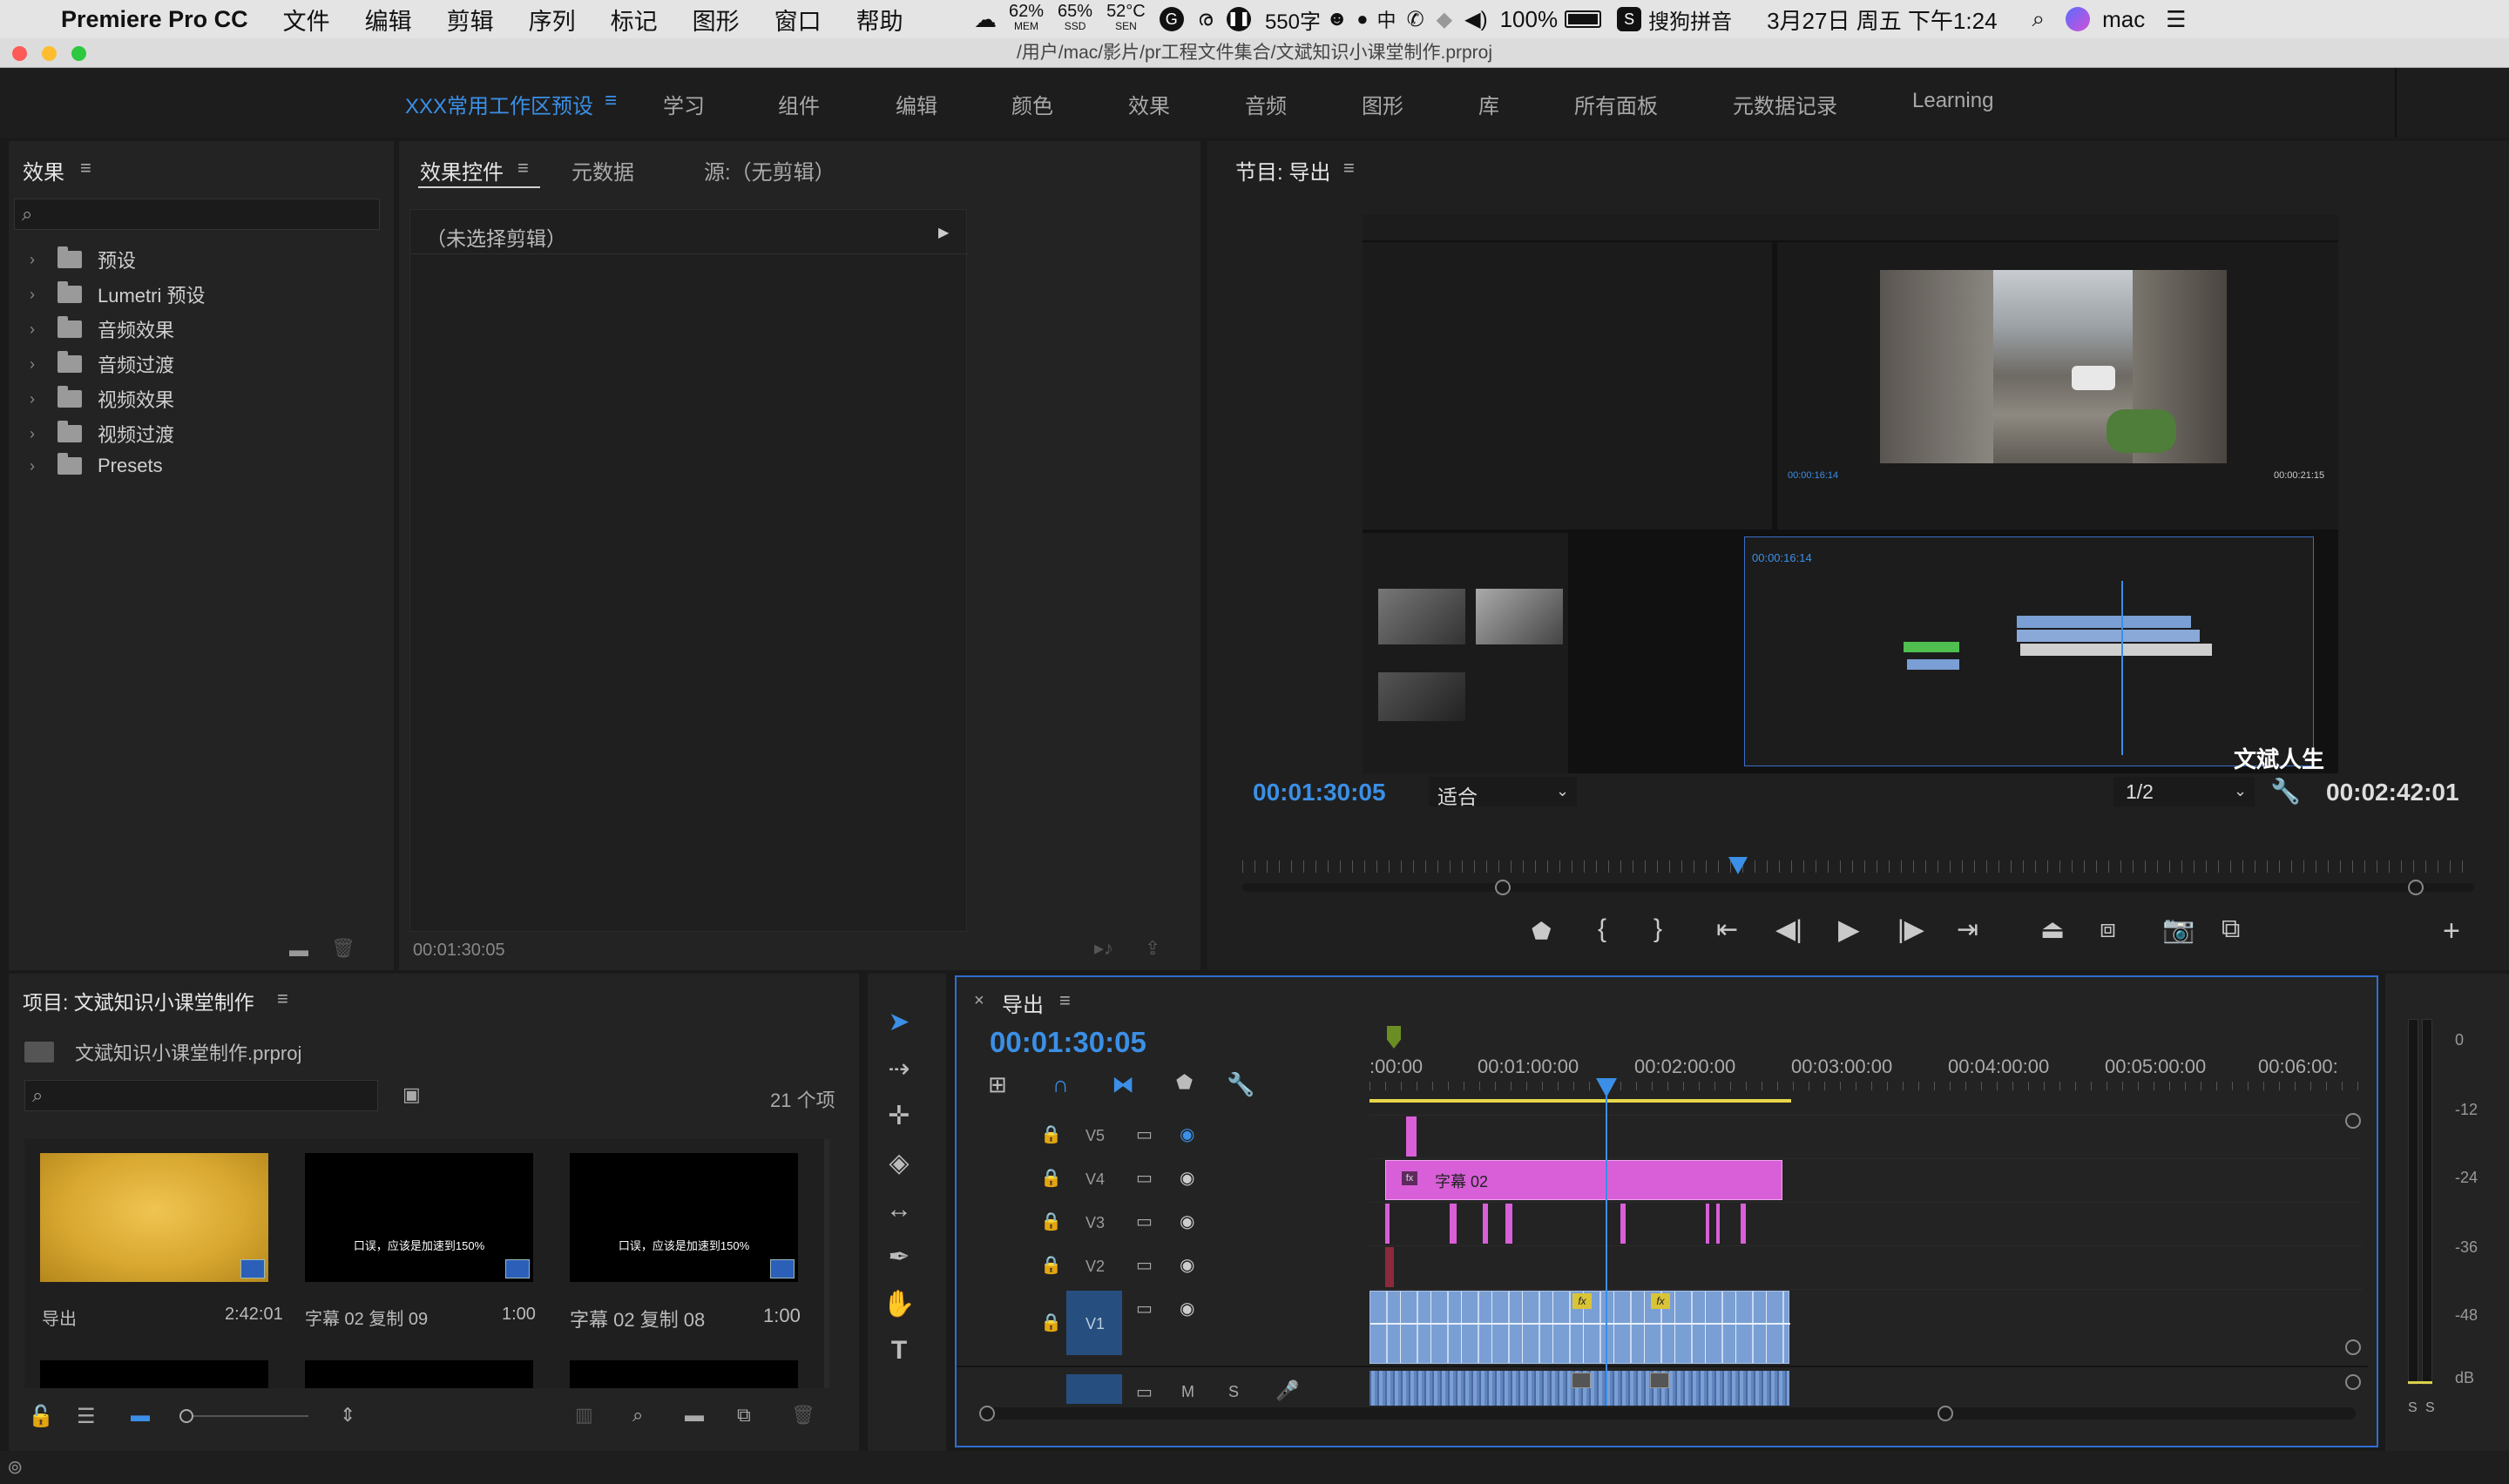 Image resolution: width=2509 pixels, height=1484 pixels. I want to click on close-tab-icon: ×, so click(979, 1001).